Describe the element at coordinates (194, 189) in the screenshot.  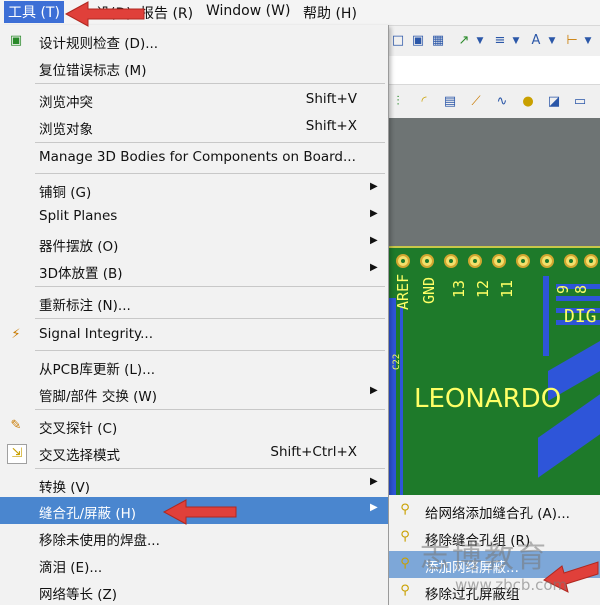
I see `menu-item-polygon-pours: 铺铜 (G) ▶` at that location.